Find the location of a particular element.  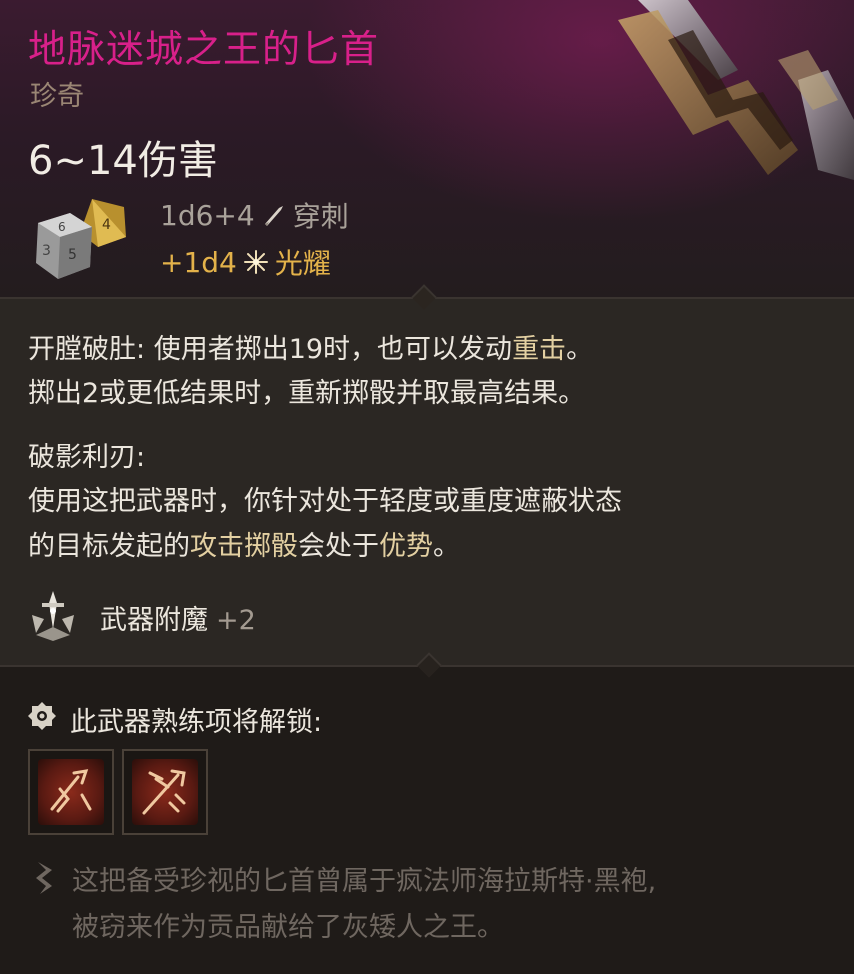

piercing-icon is located at coordinates (273, 216).